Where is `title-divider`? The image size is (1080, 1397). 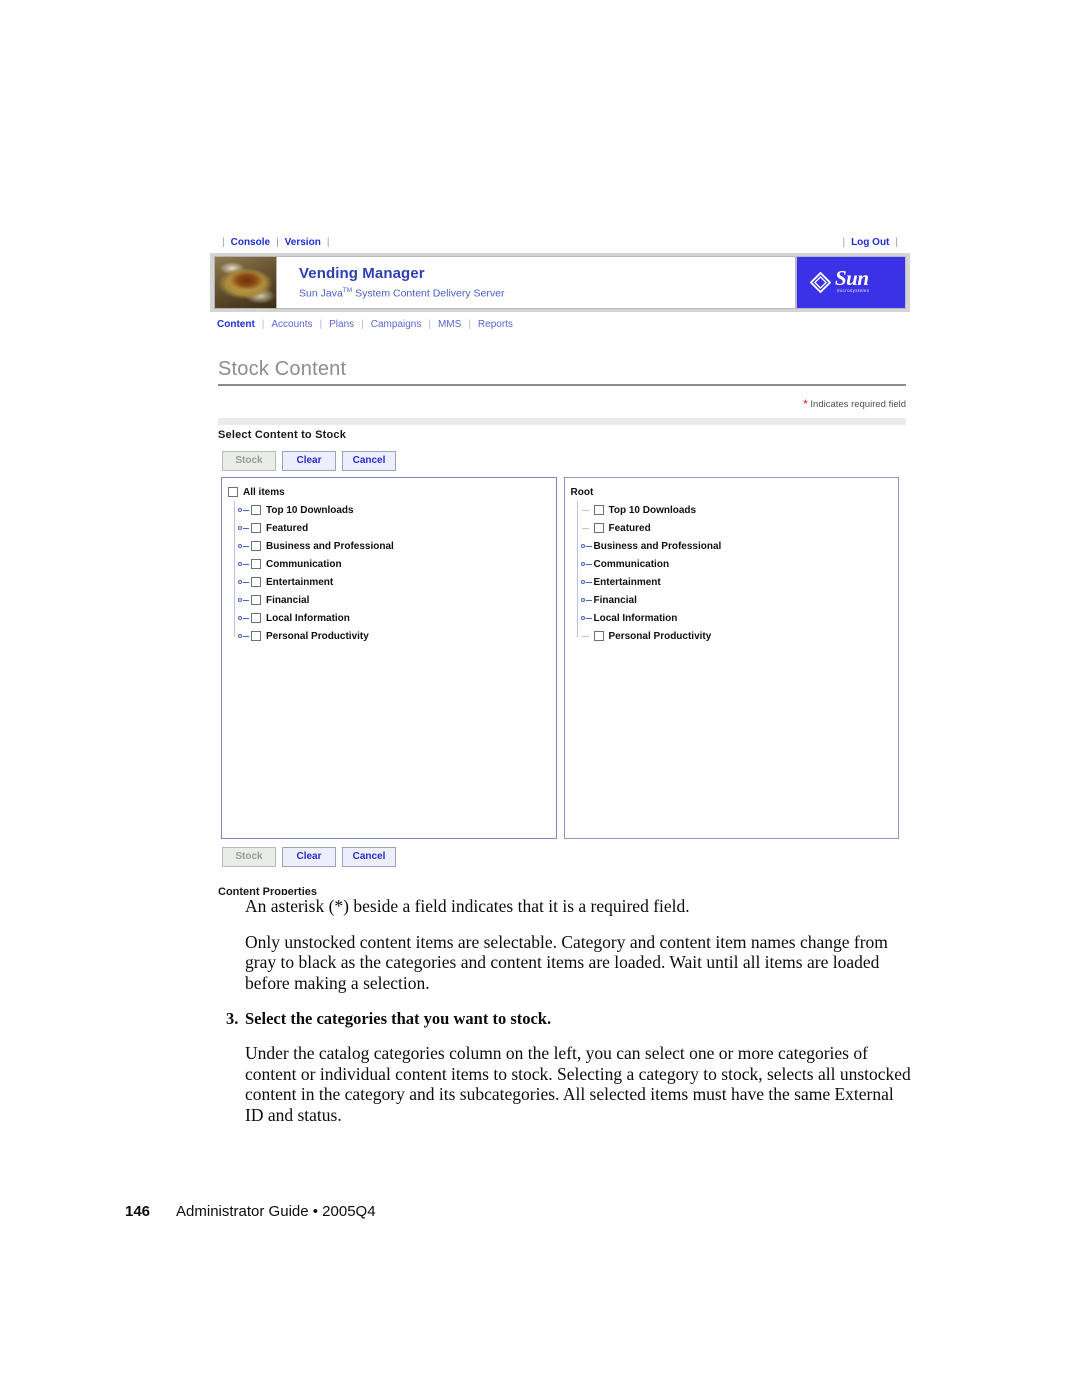 title-divider is located at coordinates (562, 385).